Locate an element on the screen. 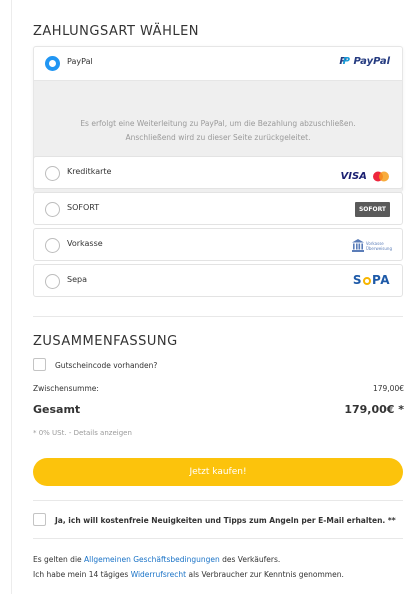 The image size is (415, 594). tax-note-link: * 0% USt. - Details anzeigen is located at coordinates (82, 433).